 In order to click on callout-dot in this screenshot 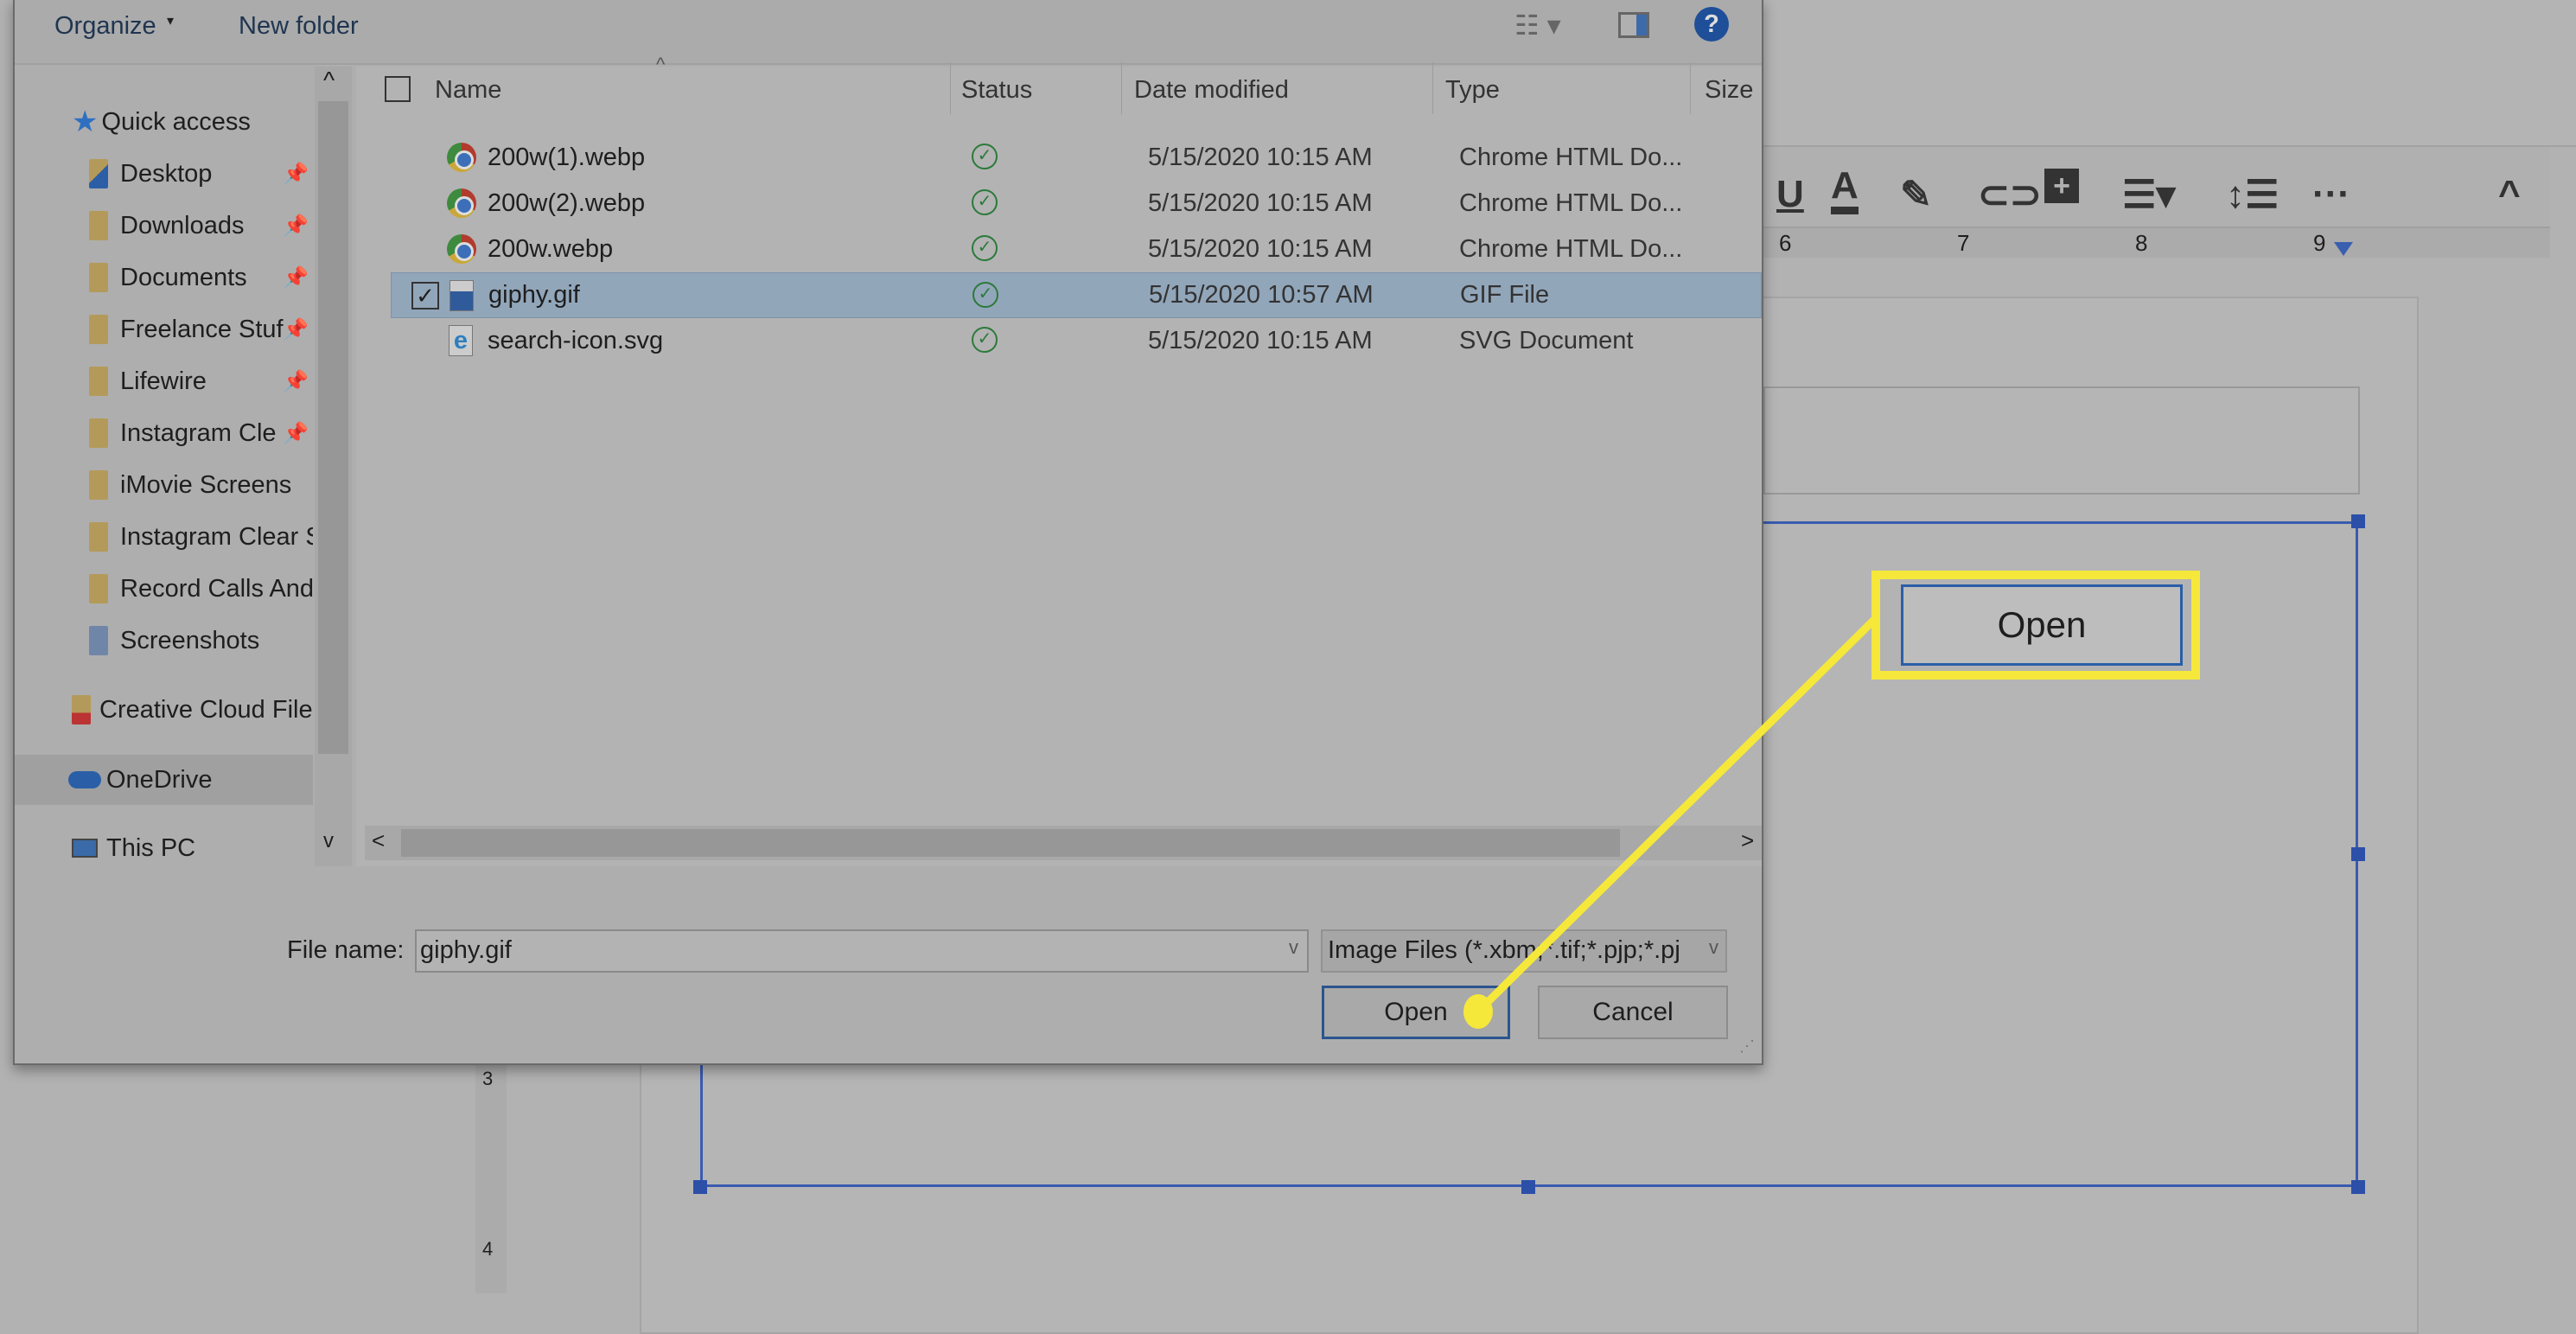, I will do `click(1478, 1011)`.